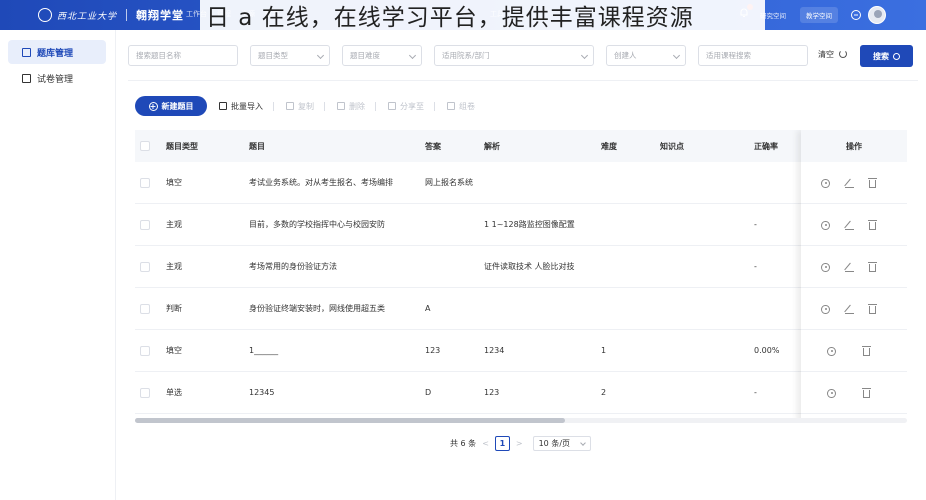 The width and height of the screenshot is (926, 500). I want to click on share-icon, so click(392, 106).